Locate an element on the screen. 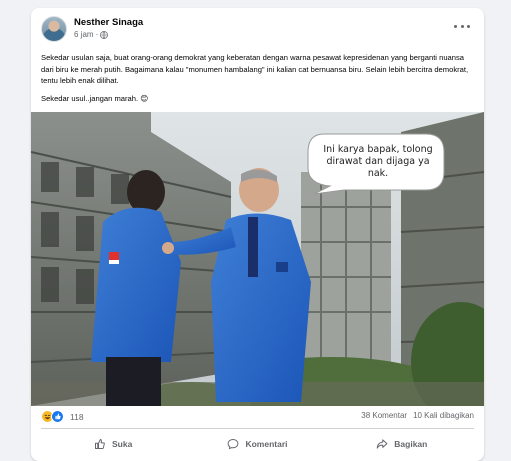 The image size is (511, 461). comment-icon is located at coordinates (233, 444).